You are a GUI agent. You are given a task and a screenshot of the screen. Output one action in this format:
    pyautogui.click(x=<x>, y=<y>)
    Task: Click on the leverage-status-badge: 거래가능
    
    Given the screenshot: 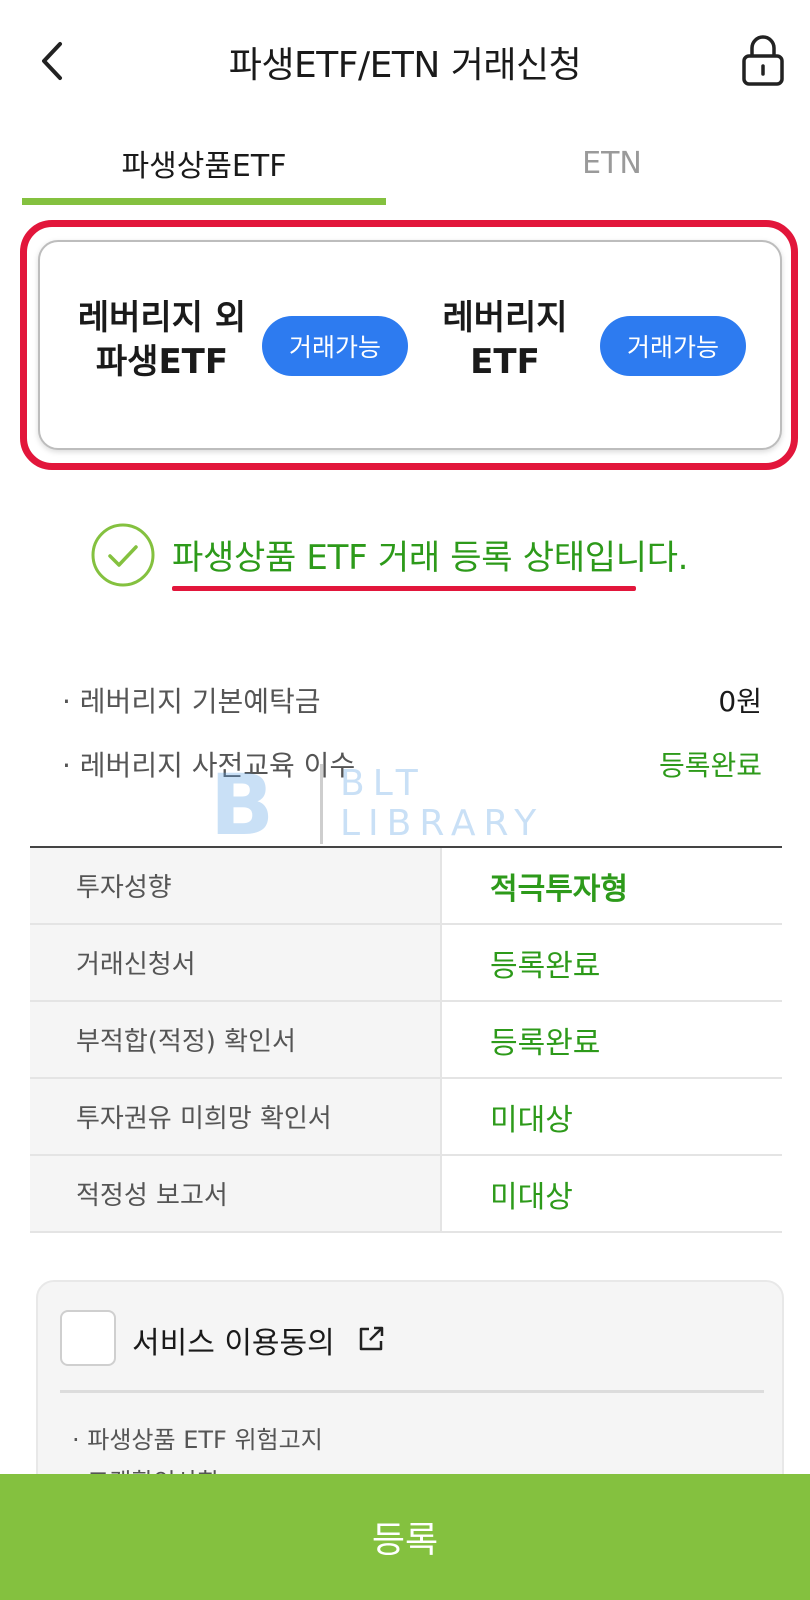 What is the action you would take?
    pyautogui.click(x=673, y=346)
    